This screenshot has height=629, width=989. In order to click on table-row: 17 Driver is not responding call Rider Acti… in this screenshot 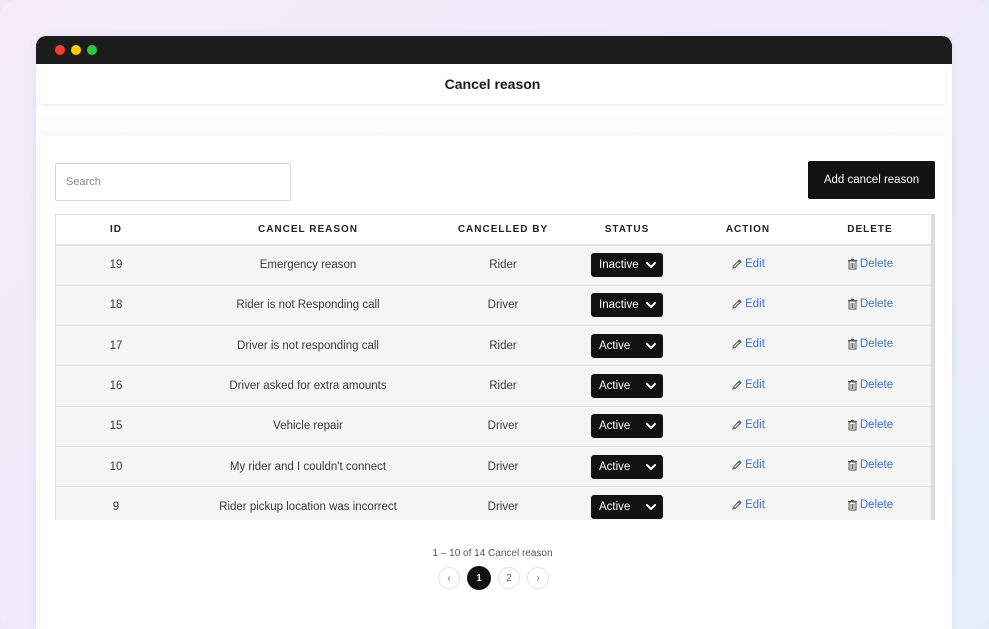, I will do `click(493, 346)`.